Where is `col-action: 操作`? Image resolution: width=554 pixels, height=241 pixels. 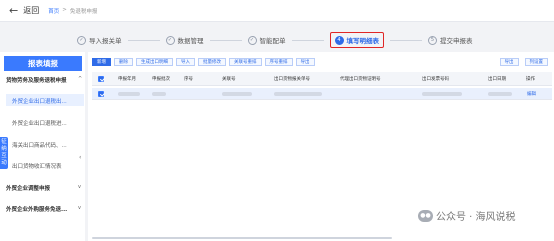
col-action: 操作 is located at coordinates (530, 79).